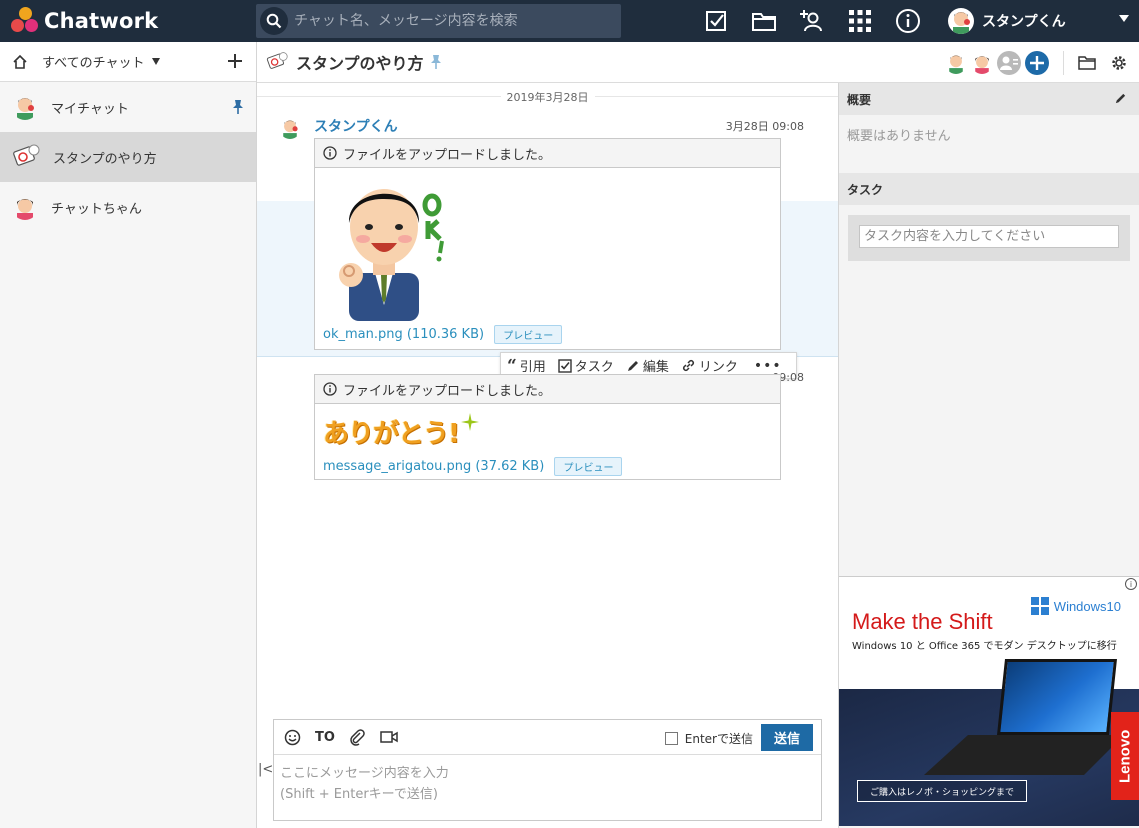 The height and width of the screenshot is (828, 1139). What do you see at coordinates (1131, 584) in the screenshot?
I see `ad-info-icon: i` at bounding box center [1131, 584].